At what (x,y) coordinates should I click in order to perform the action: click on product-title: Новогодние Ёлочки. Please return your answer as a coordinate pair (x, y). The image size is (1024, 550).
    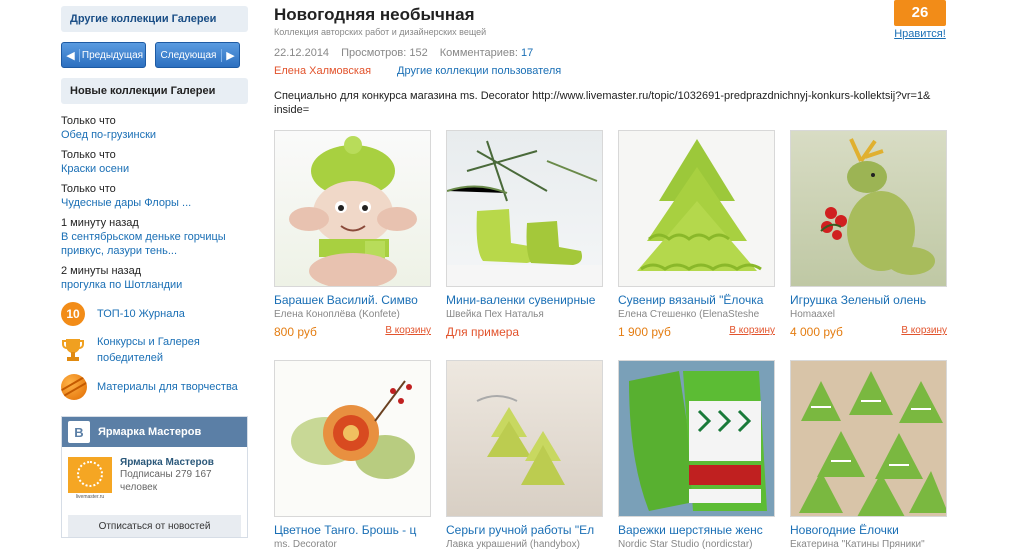
    Looking at the image, I should click on (868, 530).